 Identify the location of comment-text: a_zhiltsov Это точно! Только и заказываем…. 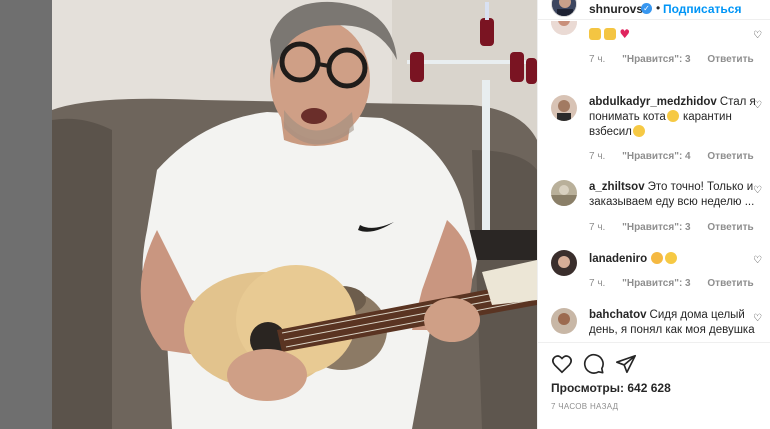
(676, 195).